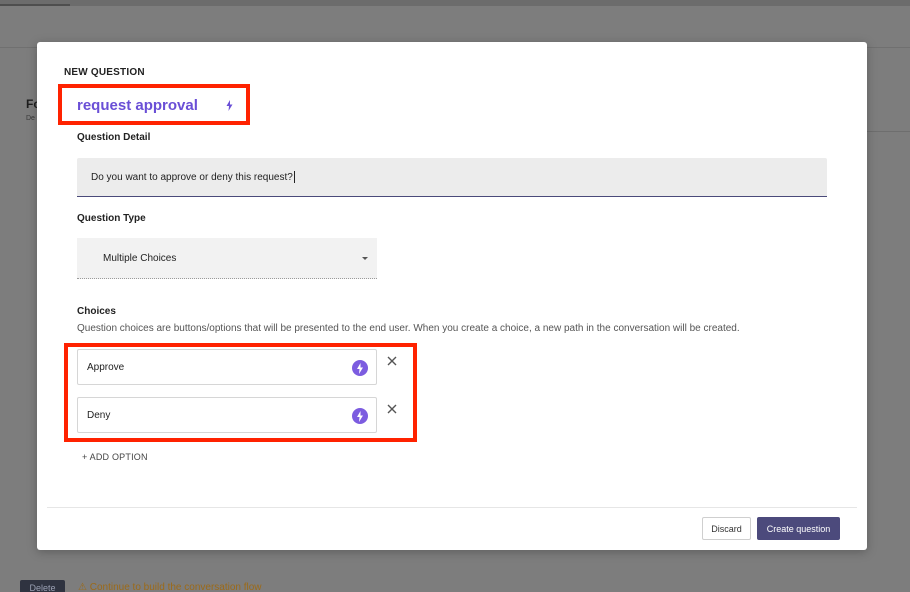  What do you see at coordinates (726, 528) in the screenshot?
I see `discard-button: Discard` at bounding box center [726, 528].